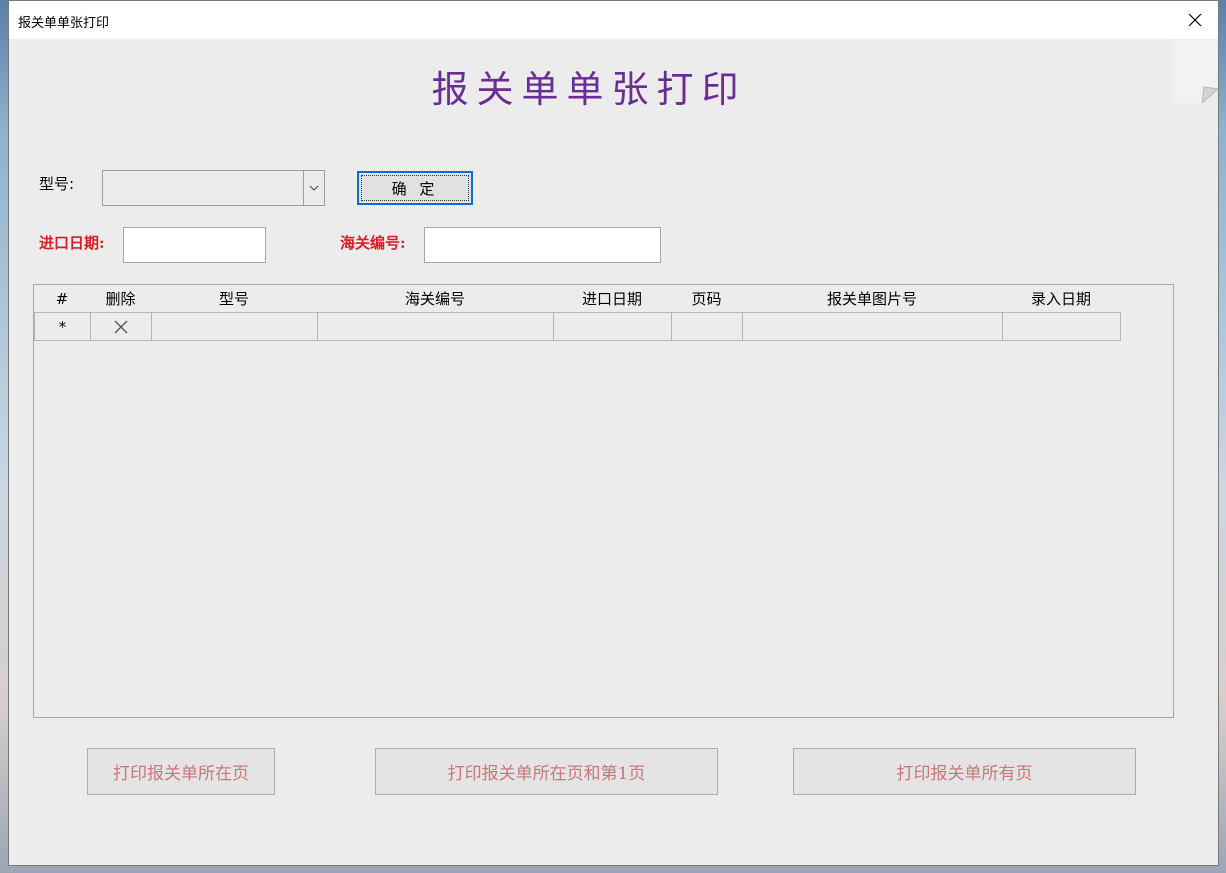  Describe the element at coordinates (1060, 299) in the screenshot. I see `column-header-entry-date: 录入日期` at that location.